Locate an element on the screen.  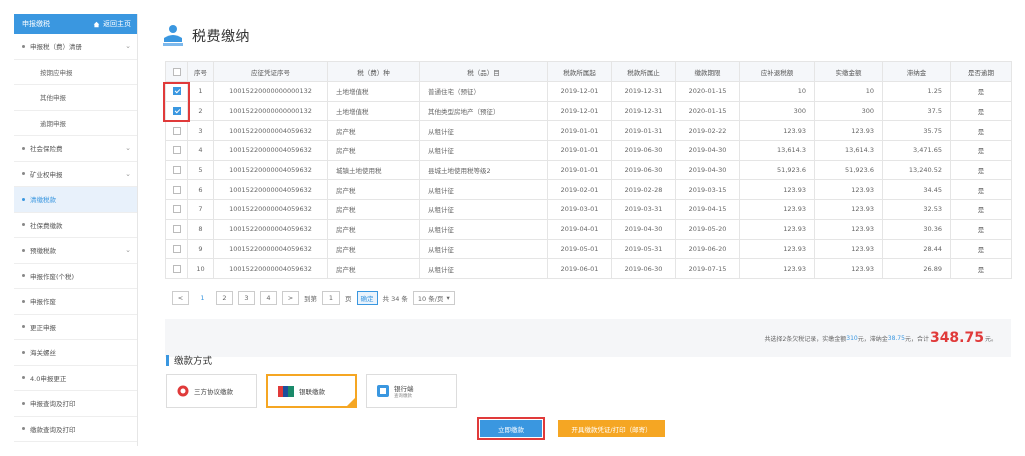
bullet-icon is located at coordinates (23, 352).